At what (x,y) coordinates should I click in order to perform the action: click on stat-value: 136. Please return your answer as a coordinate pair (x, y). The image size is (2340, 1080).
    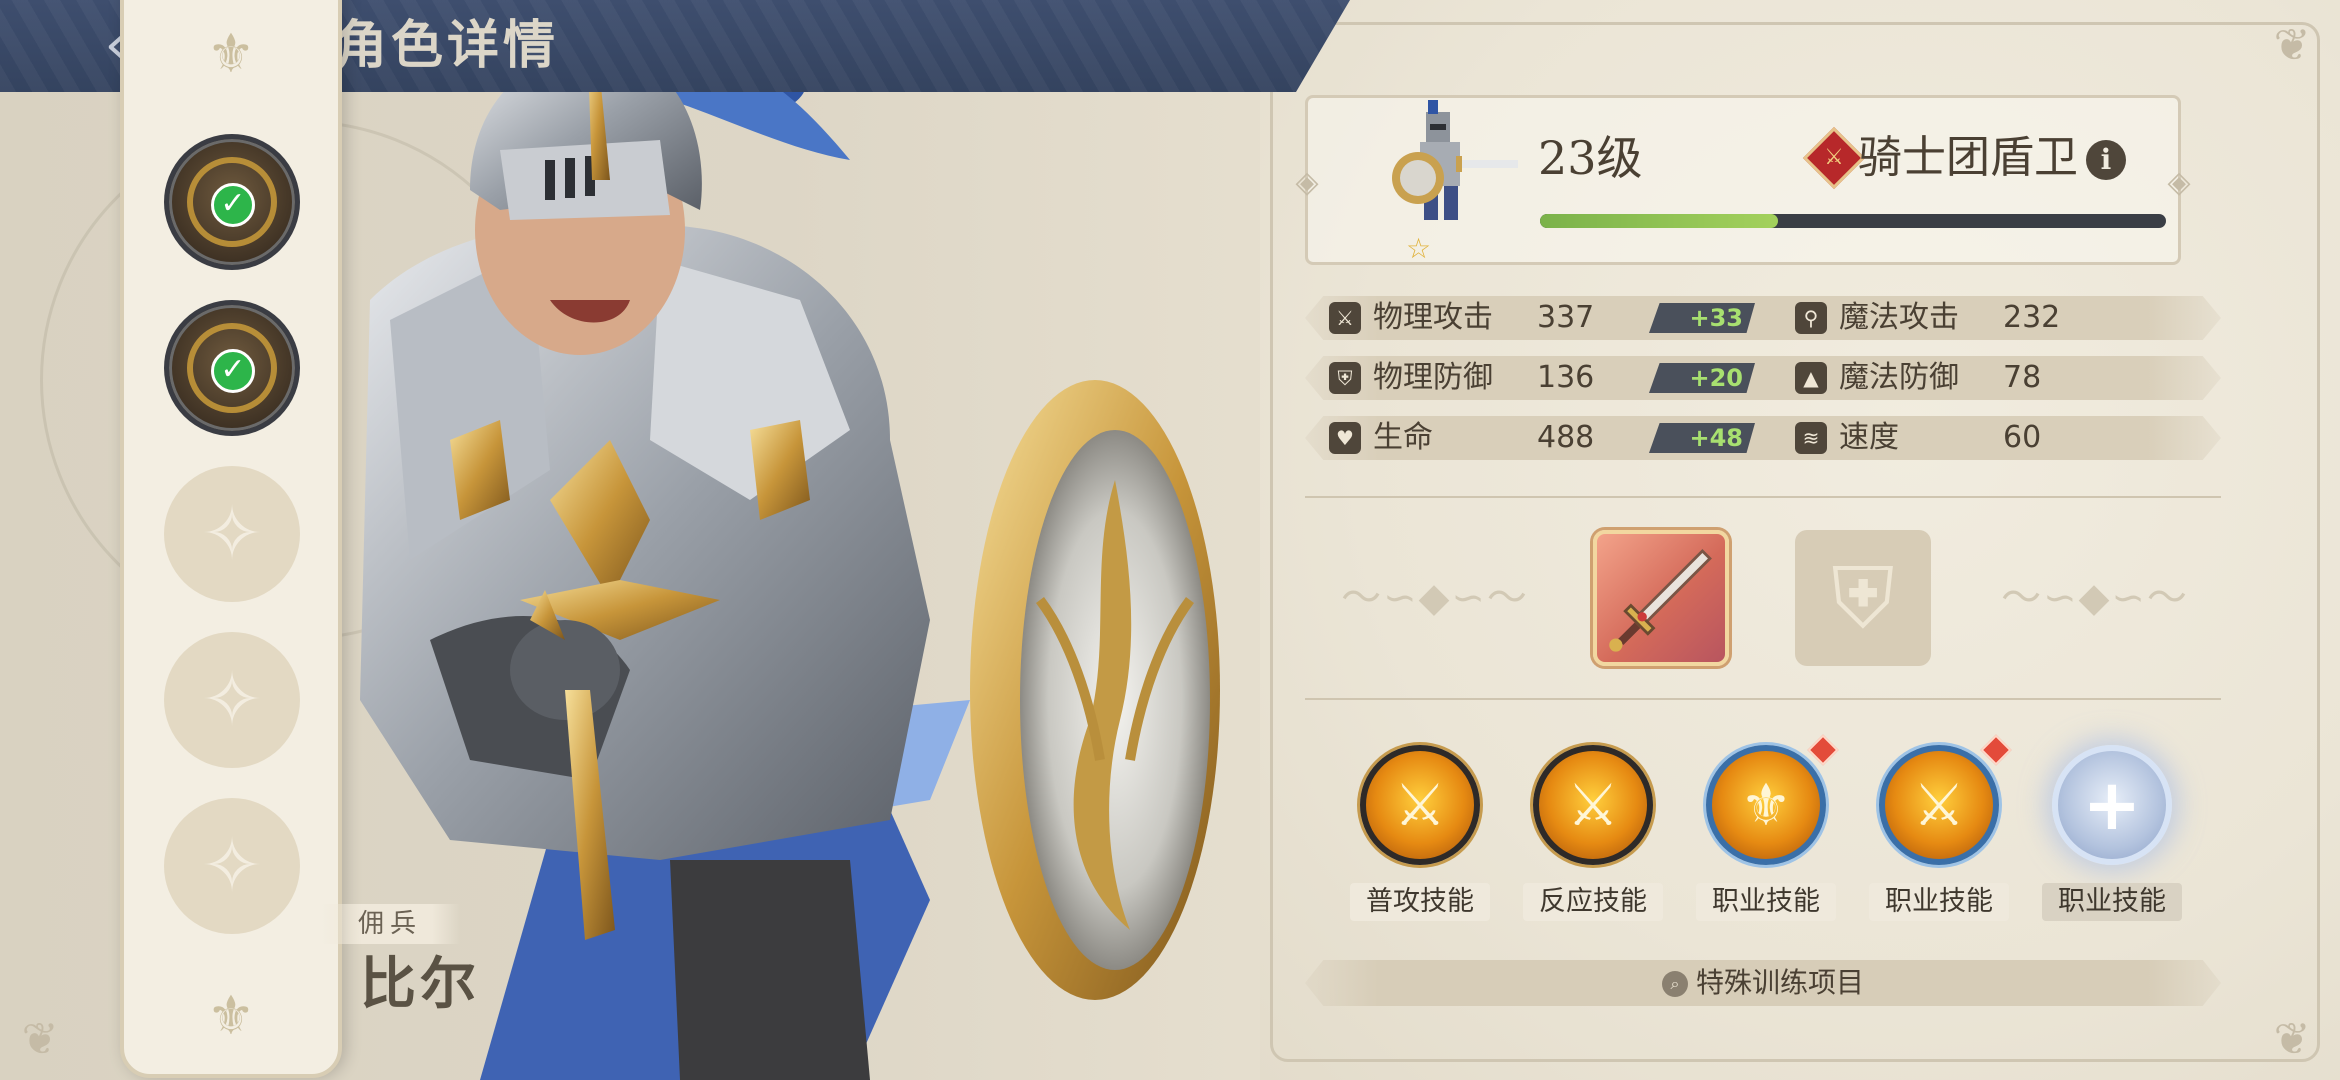
    Looking at the image, I should click on (1566, 377).